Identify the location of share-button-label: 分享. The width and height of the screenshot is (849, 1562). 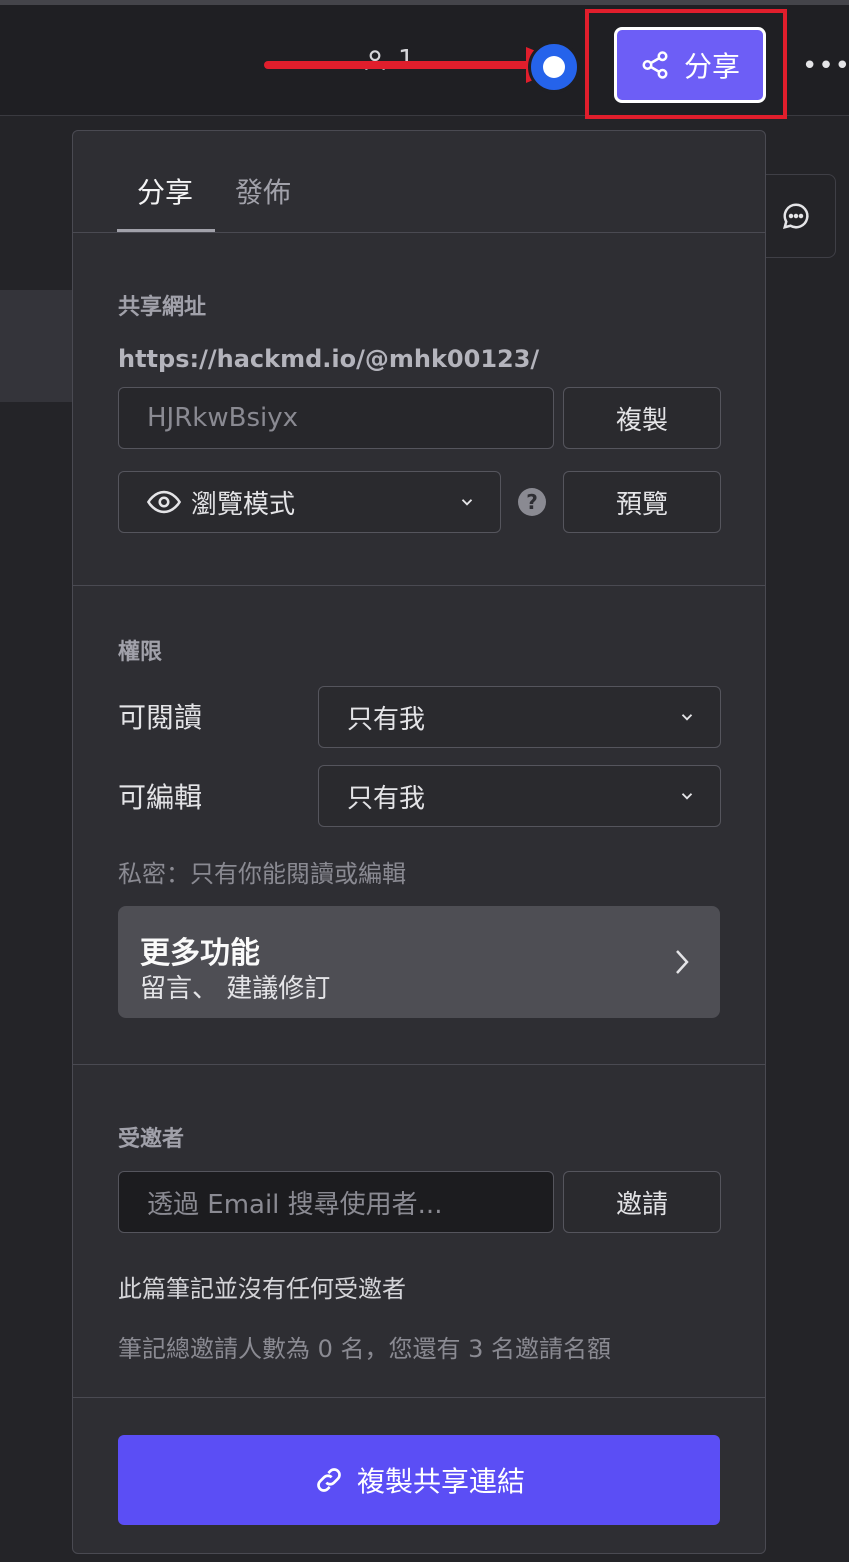
(711, 66).